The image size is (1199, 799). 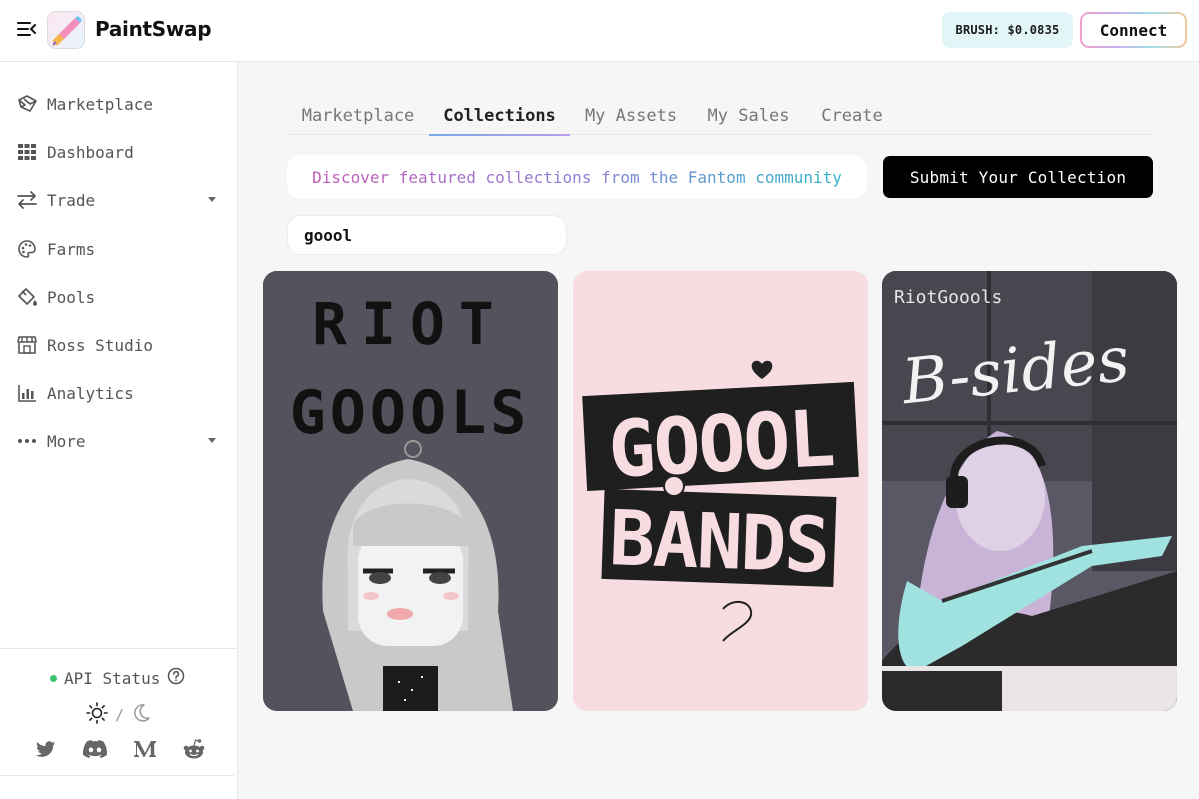 What do you see at coordinates (27, 152) in the screenshot?
I see `grid-icon` at bounding box center [27, 152].